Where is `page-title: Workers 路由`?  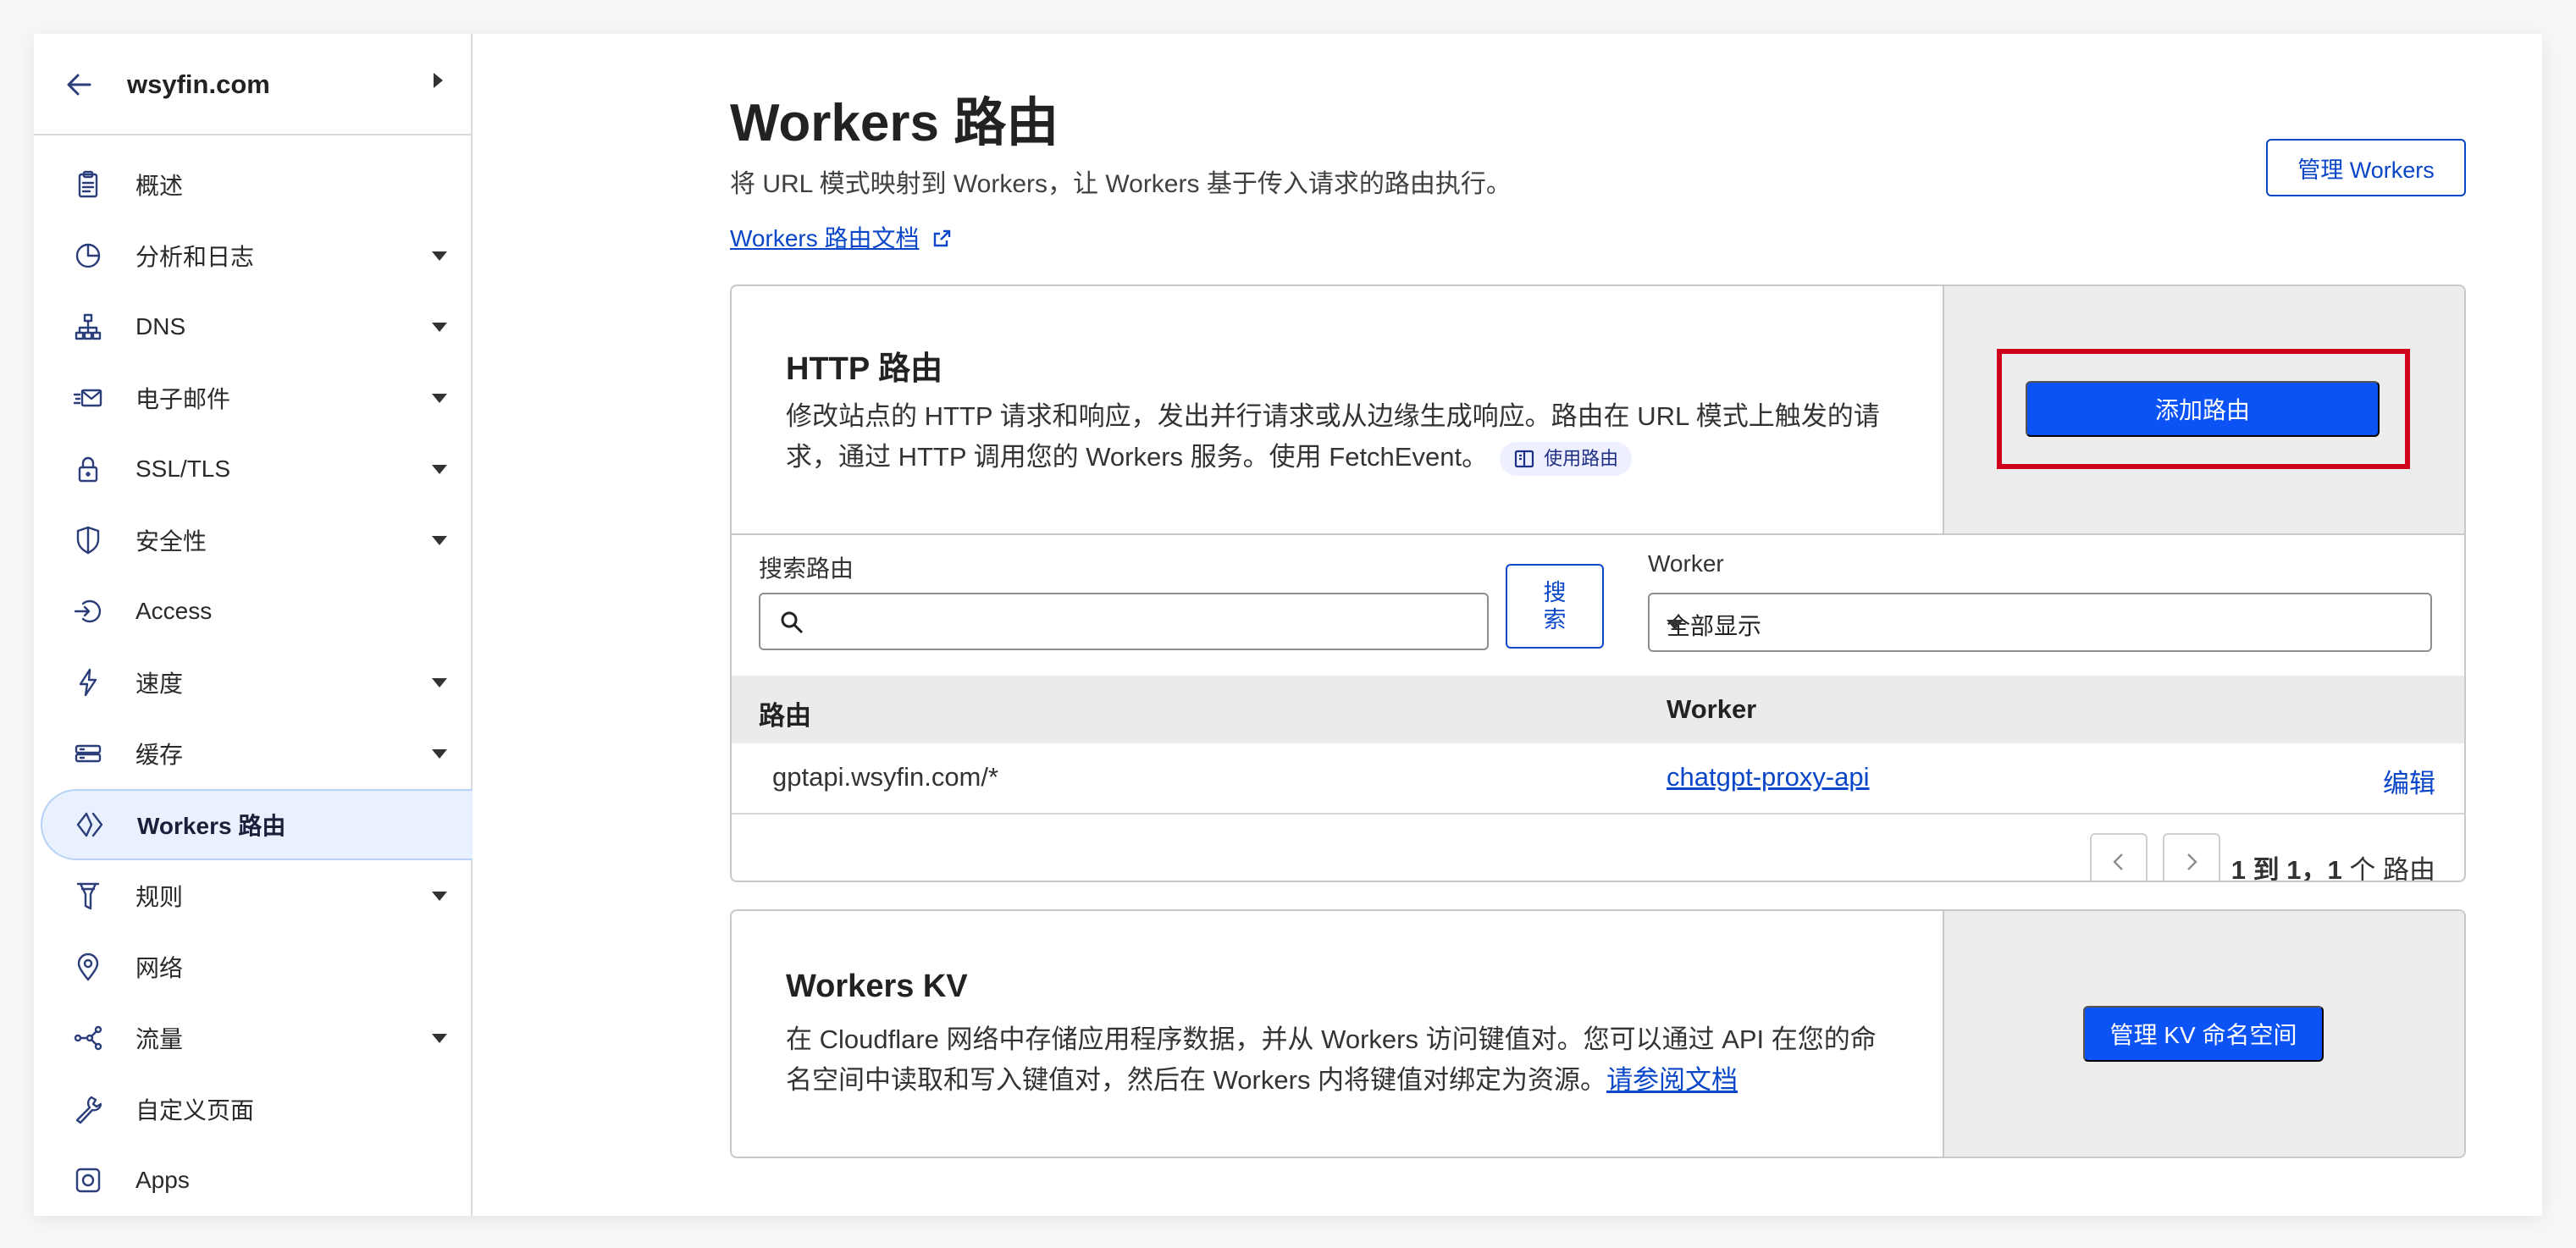 page-title: Workers 路由 is located at coordinates (895, 123).